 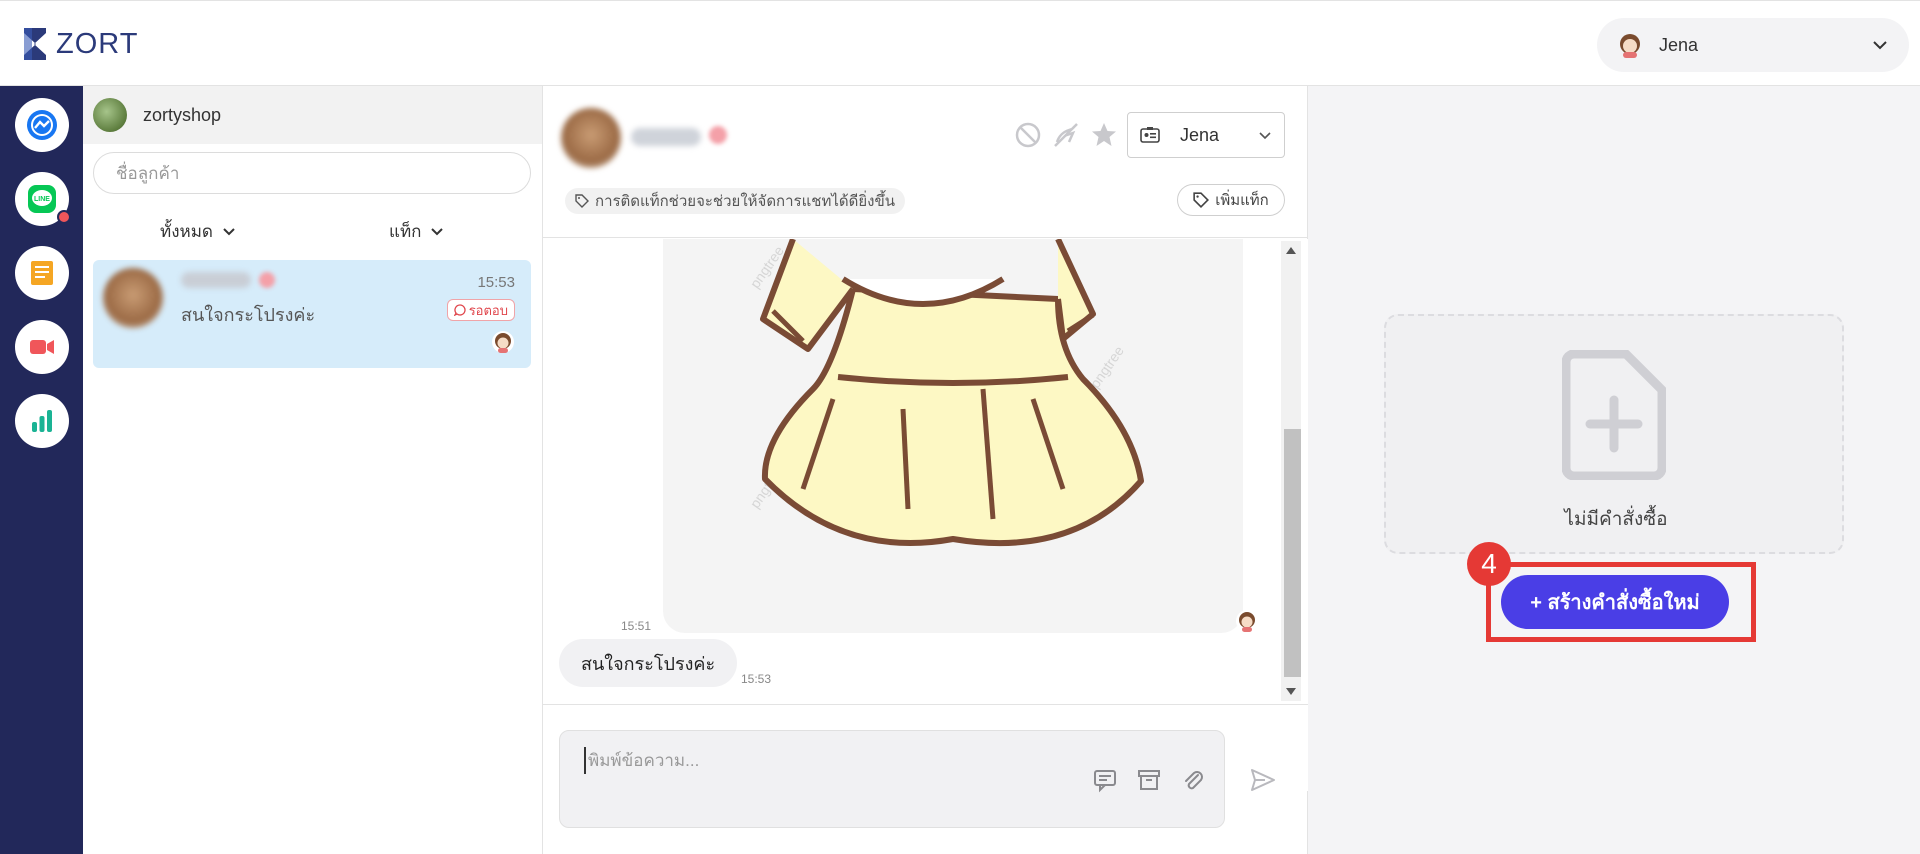 I want to click on zort-logo: ZORT, so click(x=80, y=44).